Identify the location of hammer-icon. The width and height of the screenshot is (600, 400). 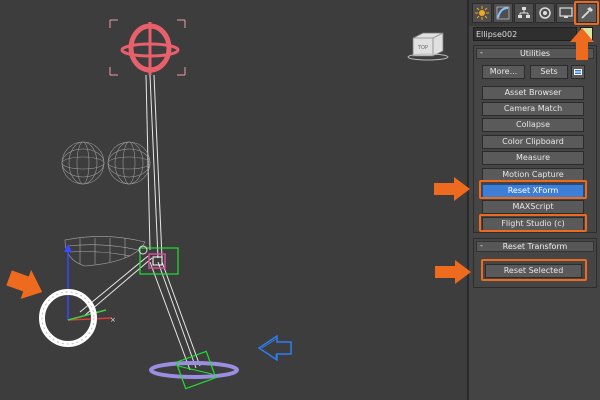
(587, 13).